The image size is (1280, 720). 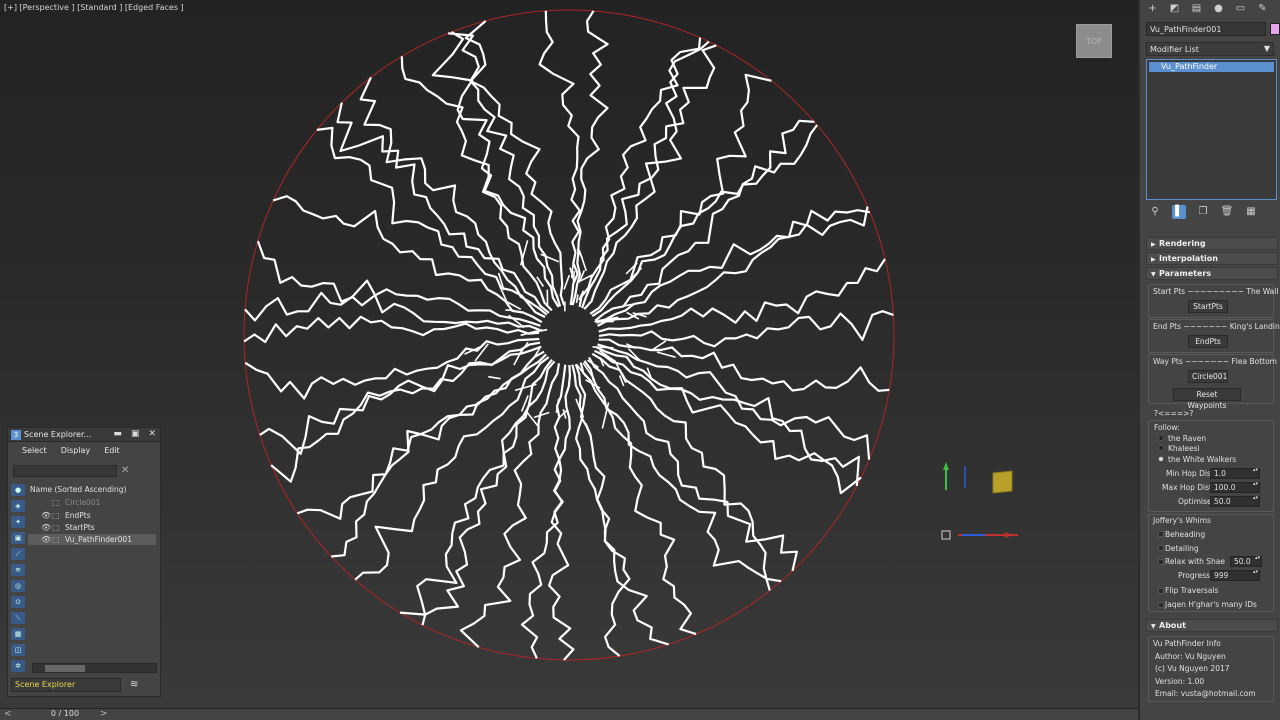 What do you see at coordinates (1208, 341) in the screenshot?
I see `end-pts-button: EndPts` at bounding box center [1208, 341].